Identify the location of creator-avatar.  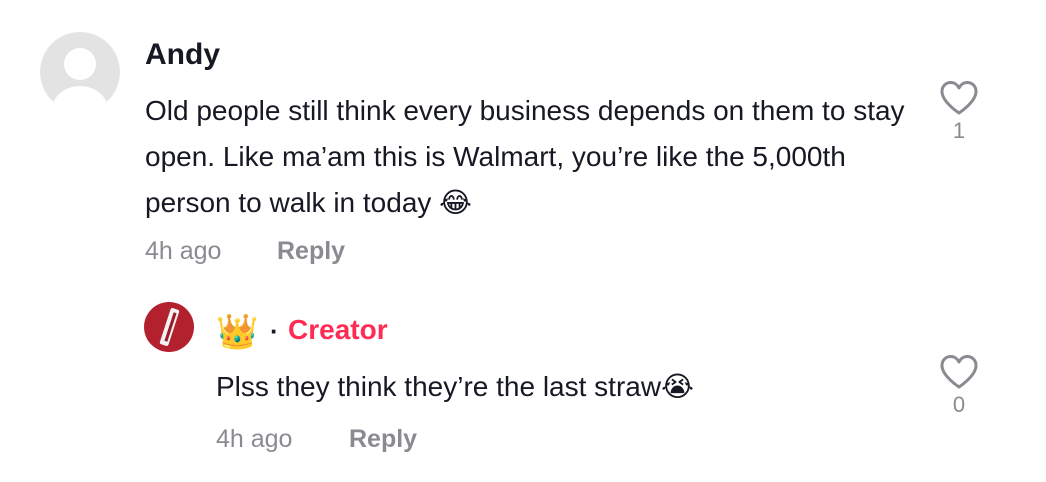
(169, 327).